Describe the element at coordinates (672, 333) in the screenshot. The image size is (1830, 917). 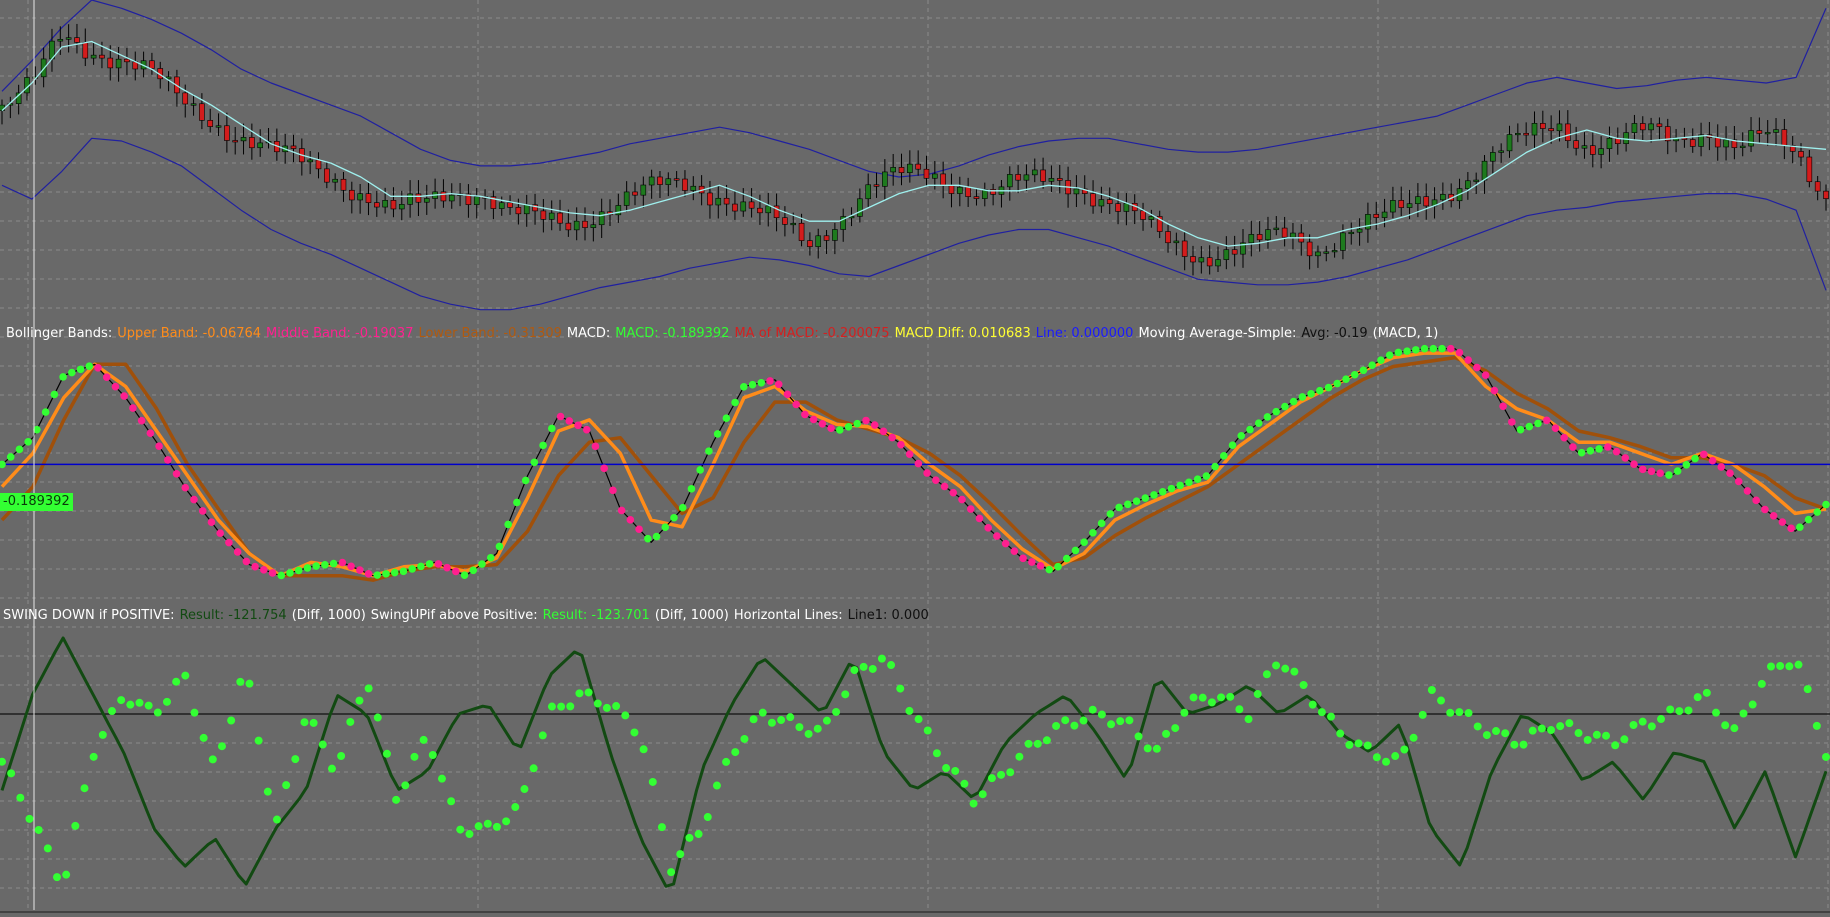
I see `legend-entry: MACD: -0.189392` at that location.